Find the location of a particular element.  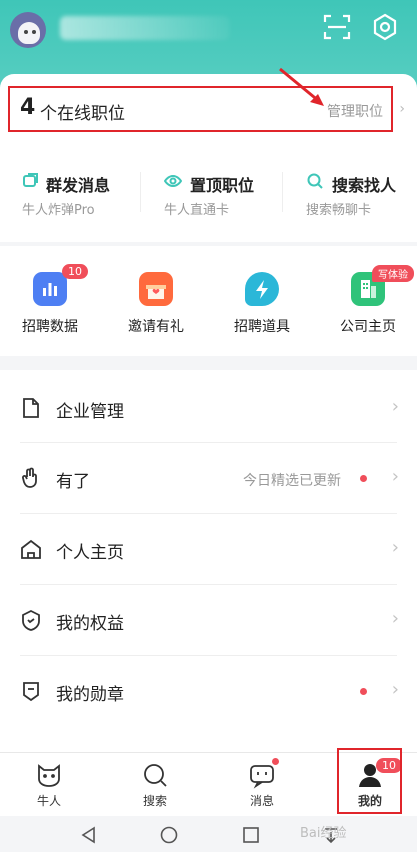

tool-invite-gift: 邀请有礼 is located at coordinates (156, 304).